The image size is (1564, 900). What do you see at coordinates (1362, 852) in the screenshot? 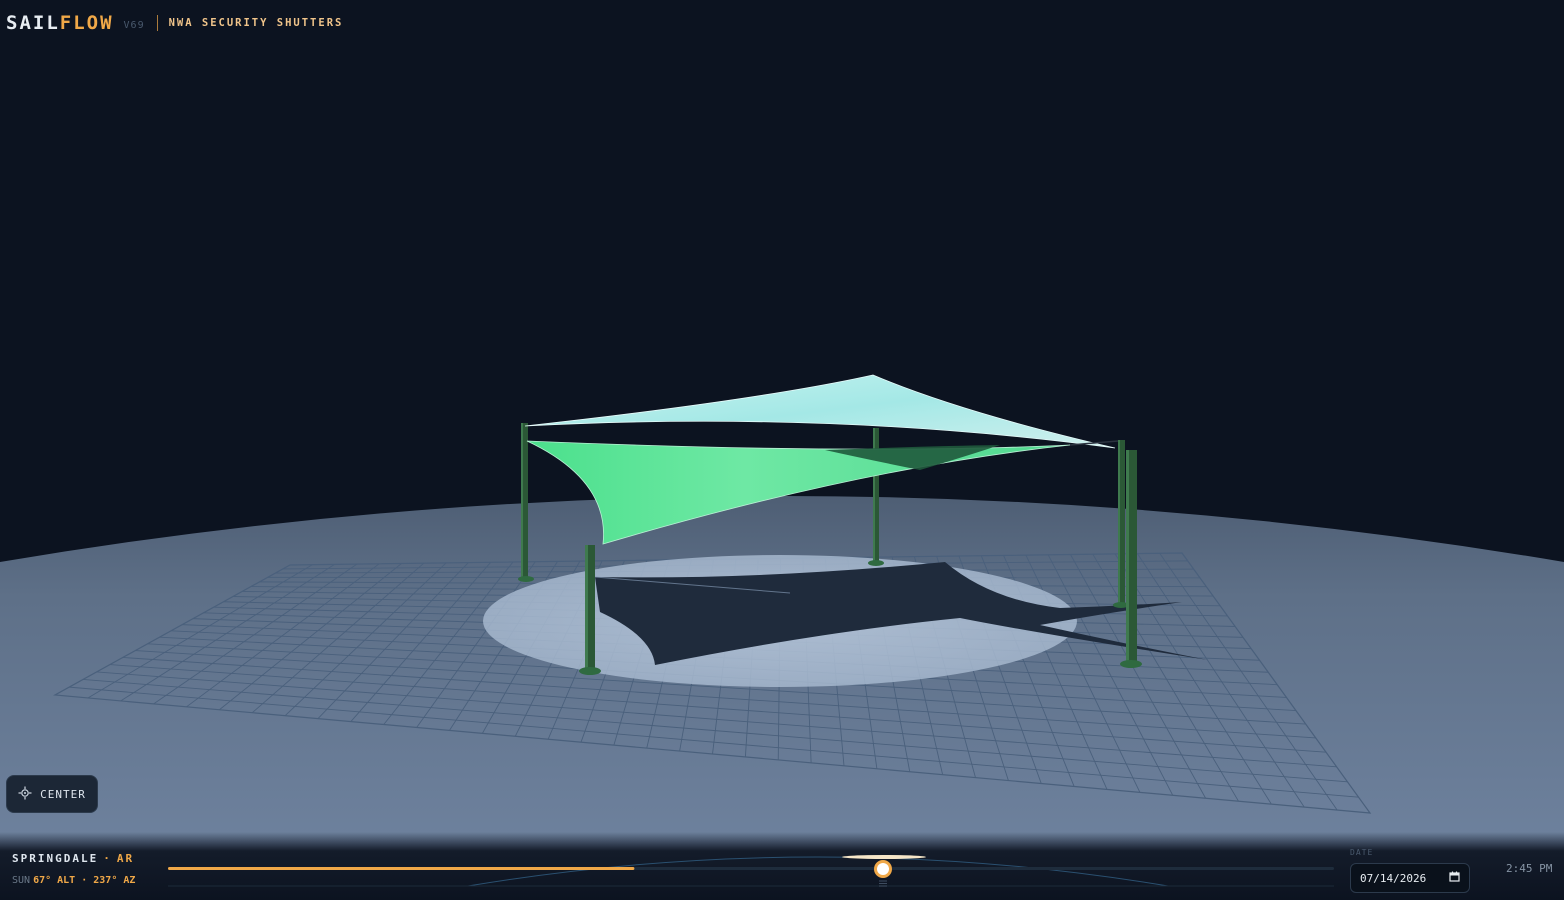
I see `date-label: DATE` at bounding box center [1362, 852].